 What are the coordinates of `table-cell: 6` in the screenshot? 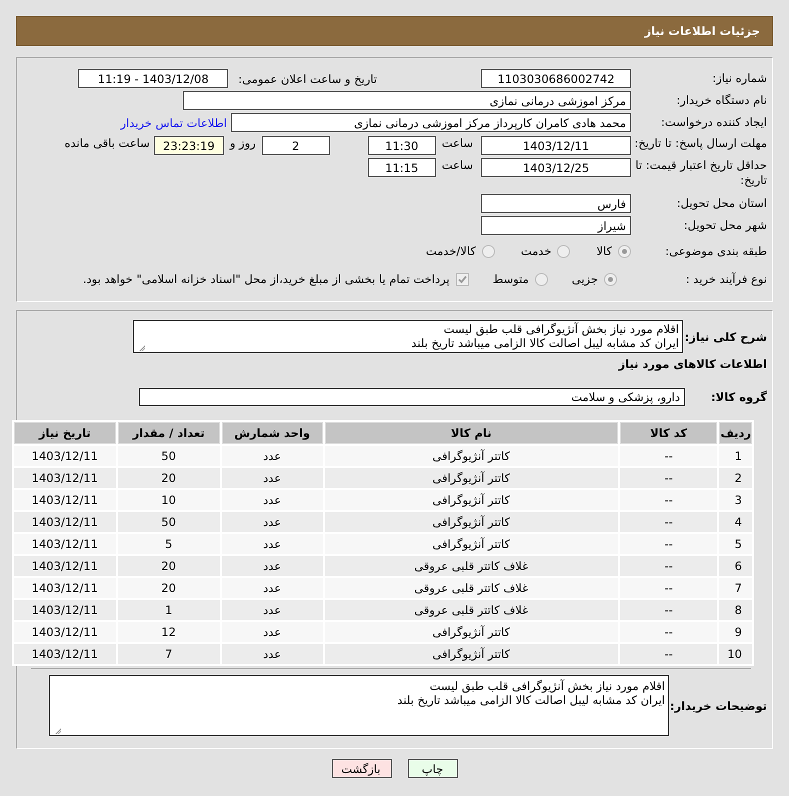 It's located at (735, 566).